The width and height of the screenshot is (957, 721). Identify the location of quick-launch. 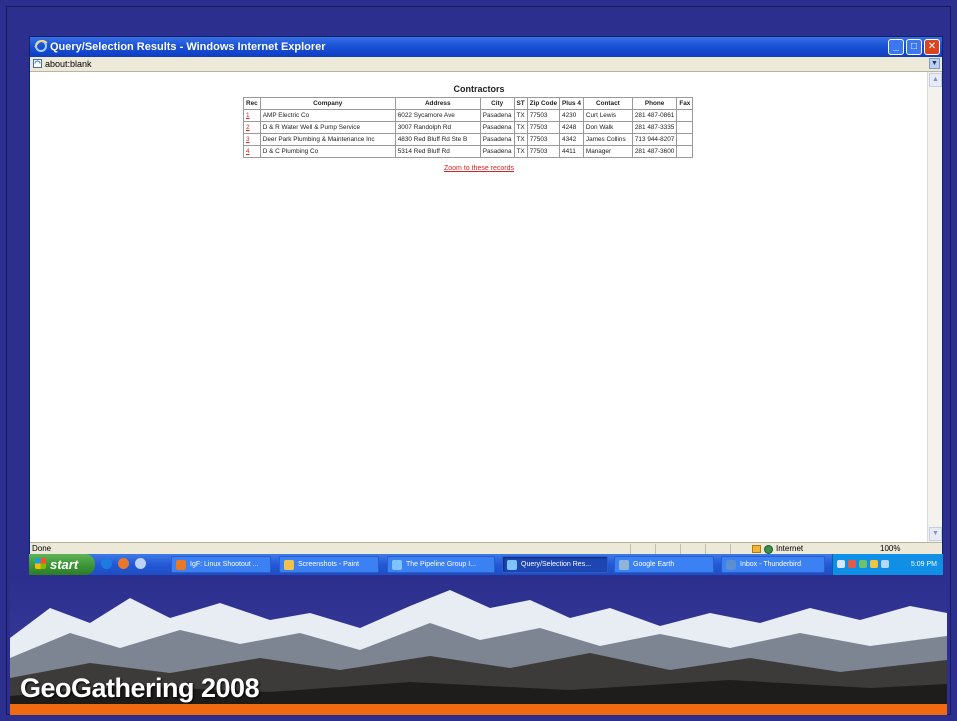
(123, 563).